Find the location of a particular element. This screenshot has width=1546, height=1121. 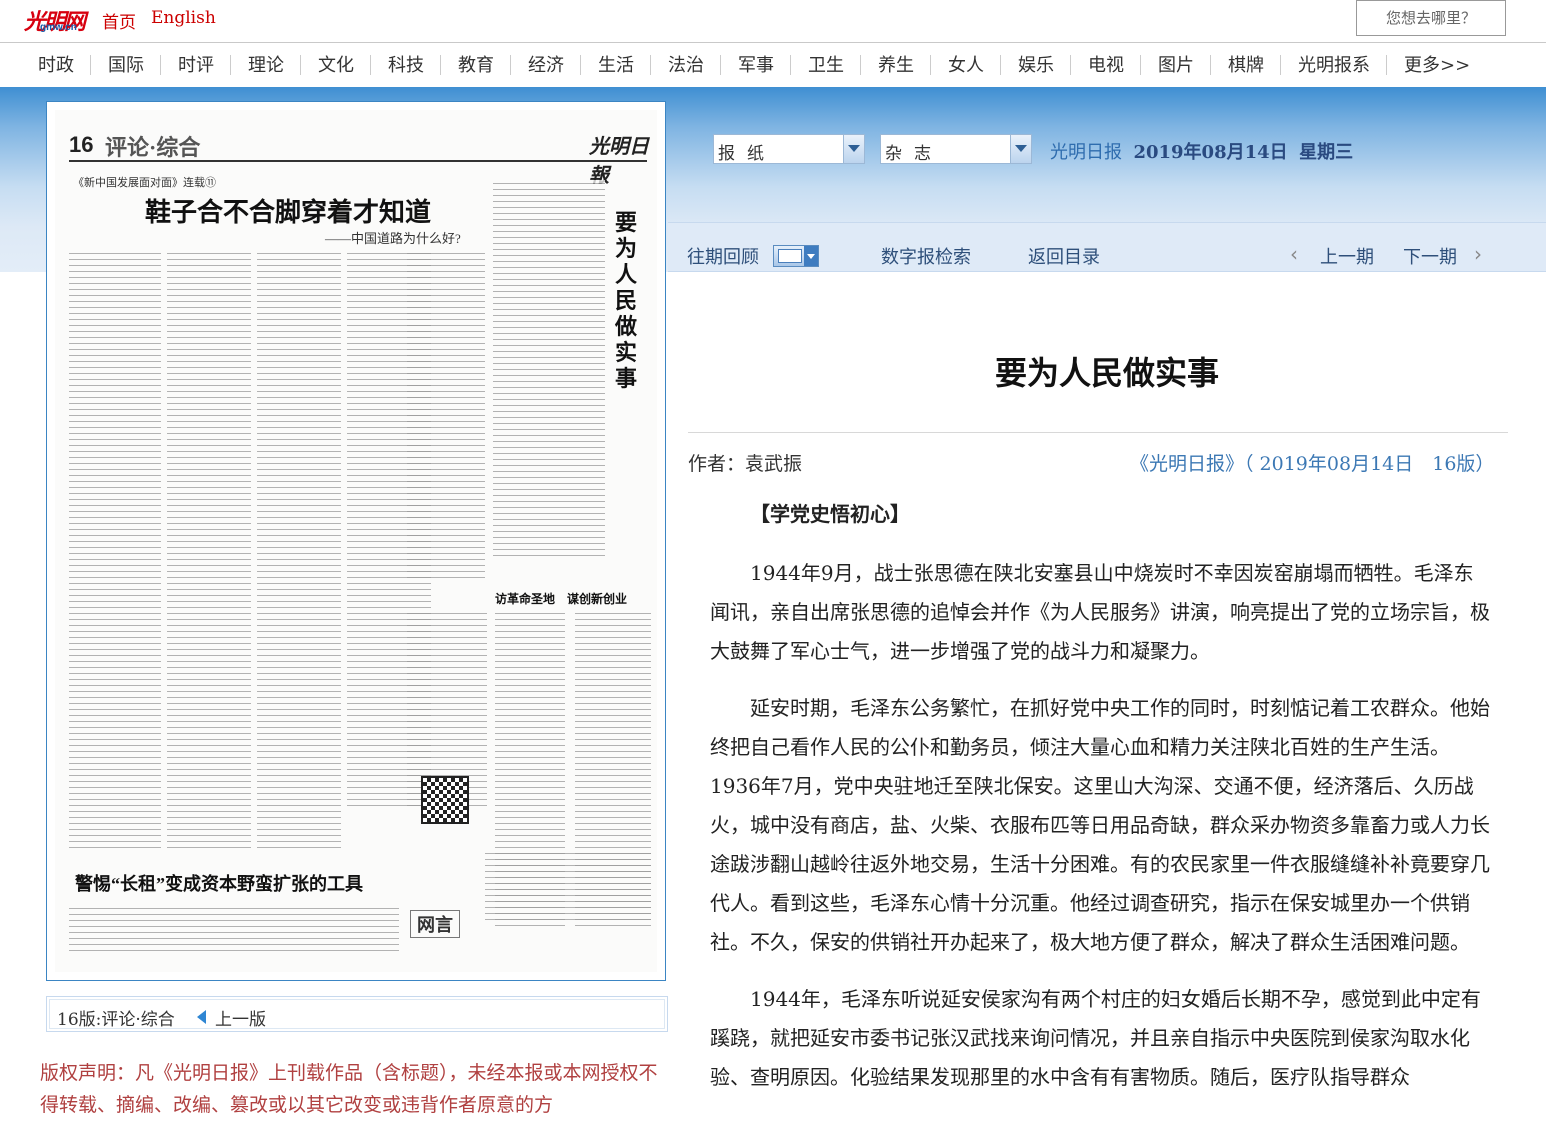

wangyan-badge: 网言 is located at coordinates (435, 924).